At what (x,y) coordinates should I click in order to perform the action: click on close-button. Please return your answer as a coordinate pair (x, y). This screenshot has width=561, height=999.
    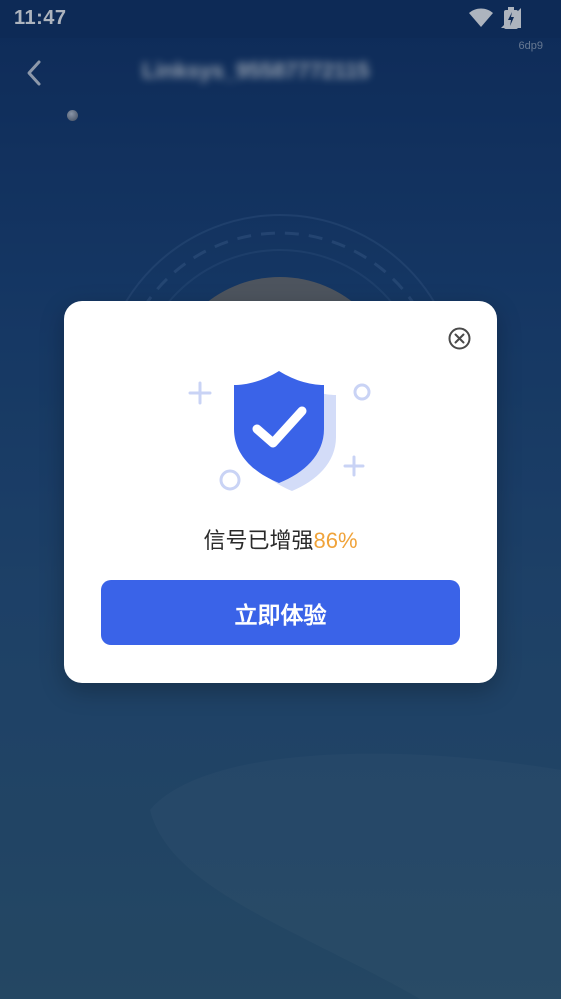
    Looking at the image, I should click on (459, 338).